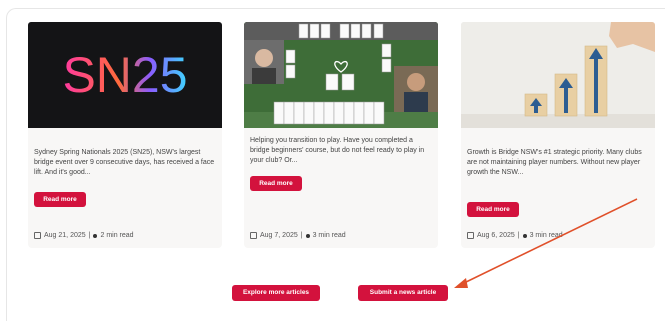 The height and width of the screenshot is (325, 671). I want to click on article-thumbnail-sn25: SN25, so click(125, 75).